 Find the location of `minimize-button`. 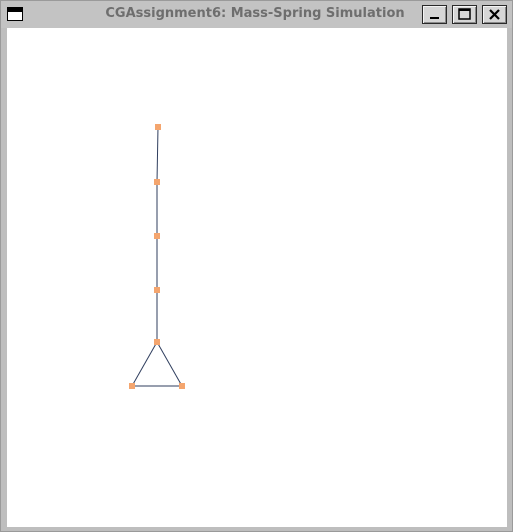

minimize-button is located at coordinates (434, 14).